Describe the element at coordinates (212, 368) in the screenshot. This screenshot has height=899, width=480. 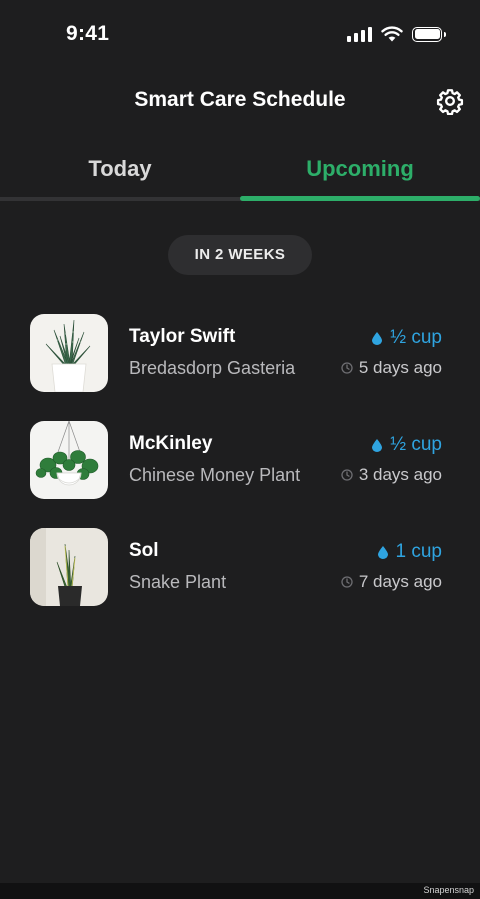
I see `plant-species: Bredasdorp Gasteria` at that location.